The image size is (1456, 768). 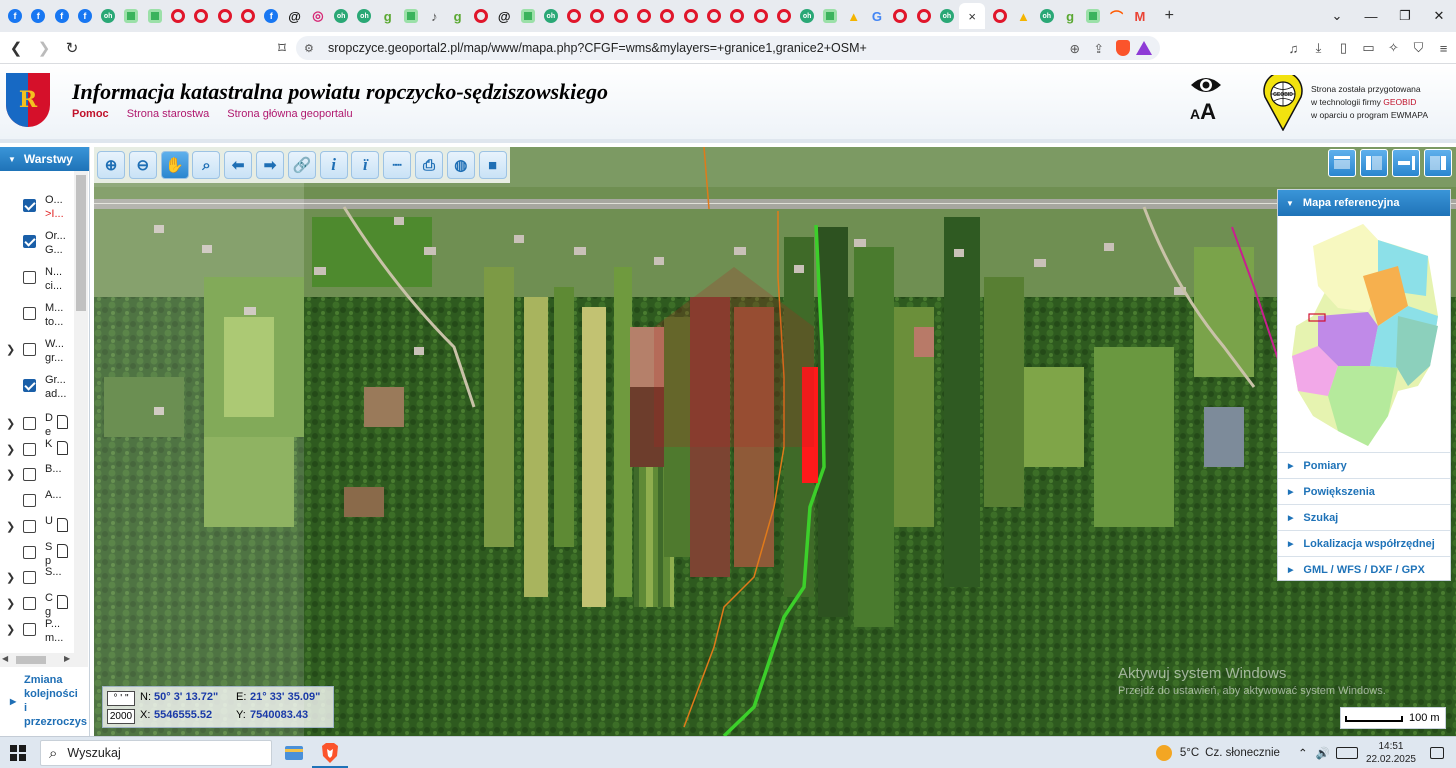 What do you see at coordinates (1337, 16) in the screenshot?
I see `tab-search-button: ⌄` at bounding box center [1337, 16].